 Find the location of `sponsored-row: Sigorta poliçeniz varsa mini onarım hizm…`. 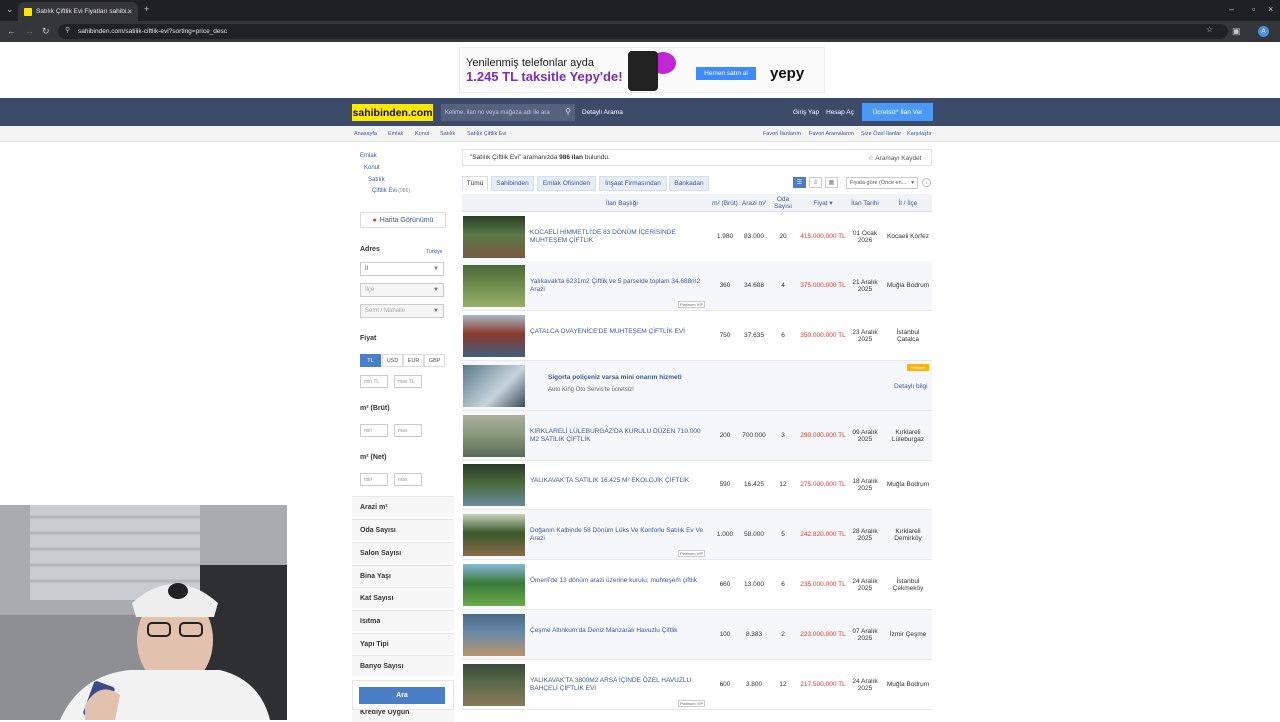

sponsored-row: Sigorta poliçeniz varsa mini onarım hizm… is located at coordinates (697, 386).